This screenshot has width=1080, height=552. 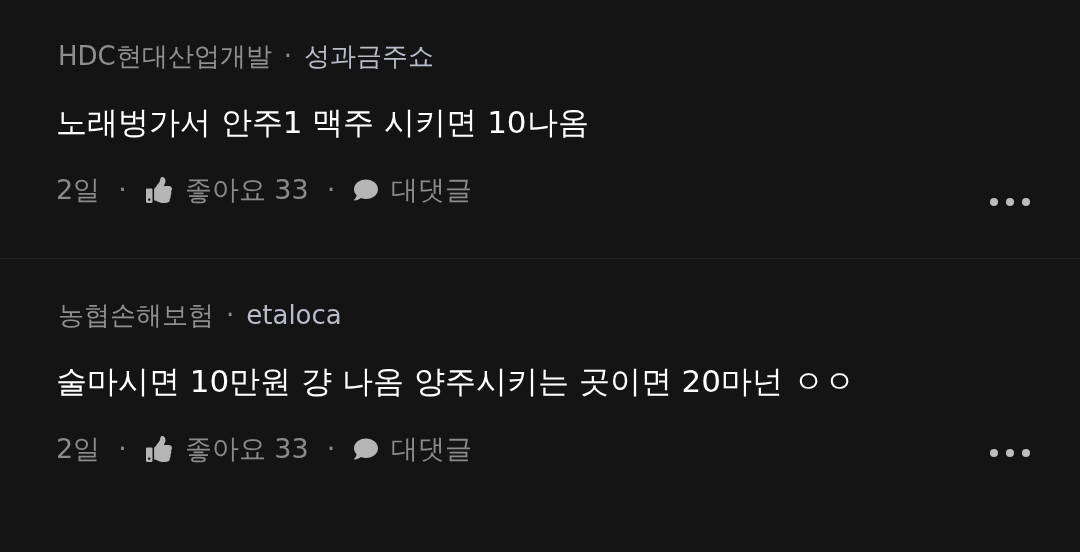 What do you see at coordinates (369, 56) in the screenshot?
I see `author-nickname: 성과금주쇼` at bounding box center [369, 56].